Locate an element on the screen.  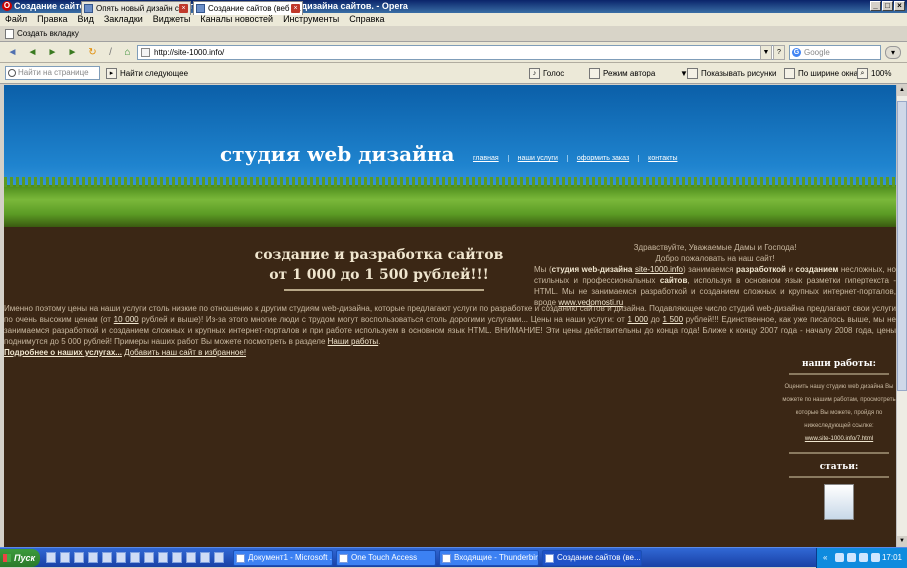
nav-link-services: наши услуги is located at coordinates (538, 158).